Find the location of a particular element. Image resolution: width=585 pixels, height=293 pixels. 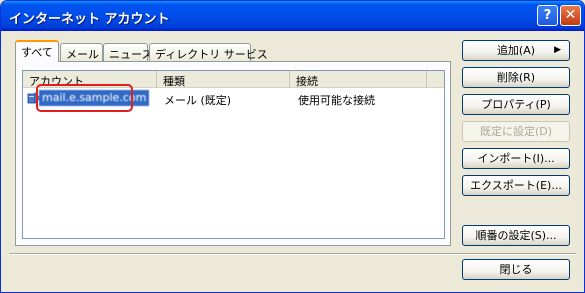

column-header-connection: 接続 is located at coordinates (358, 79).